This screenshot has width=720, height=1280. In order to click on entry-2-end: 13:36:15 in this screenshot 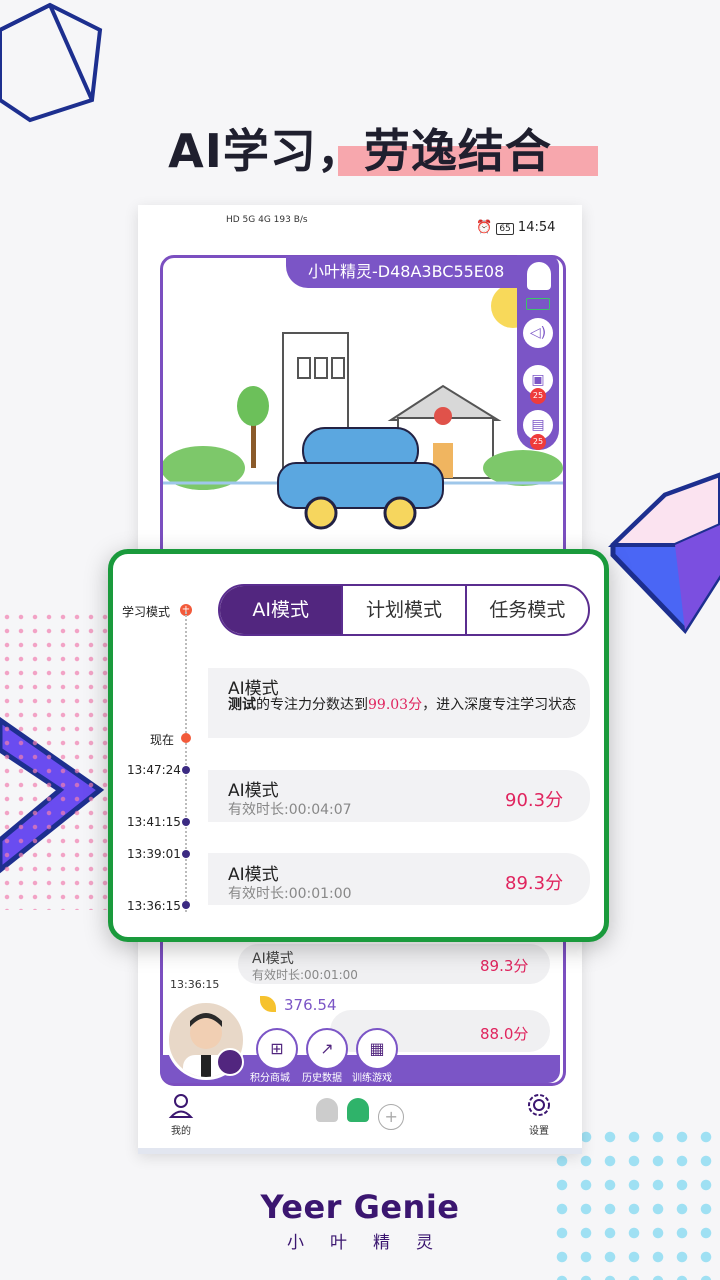, I will do `click(154, 906)`.